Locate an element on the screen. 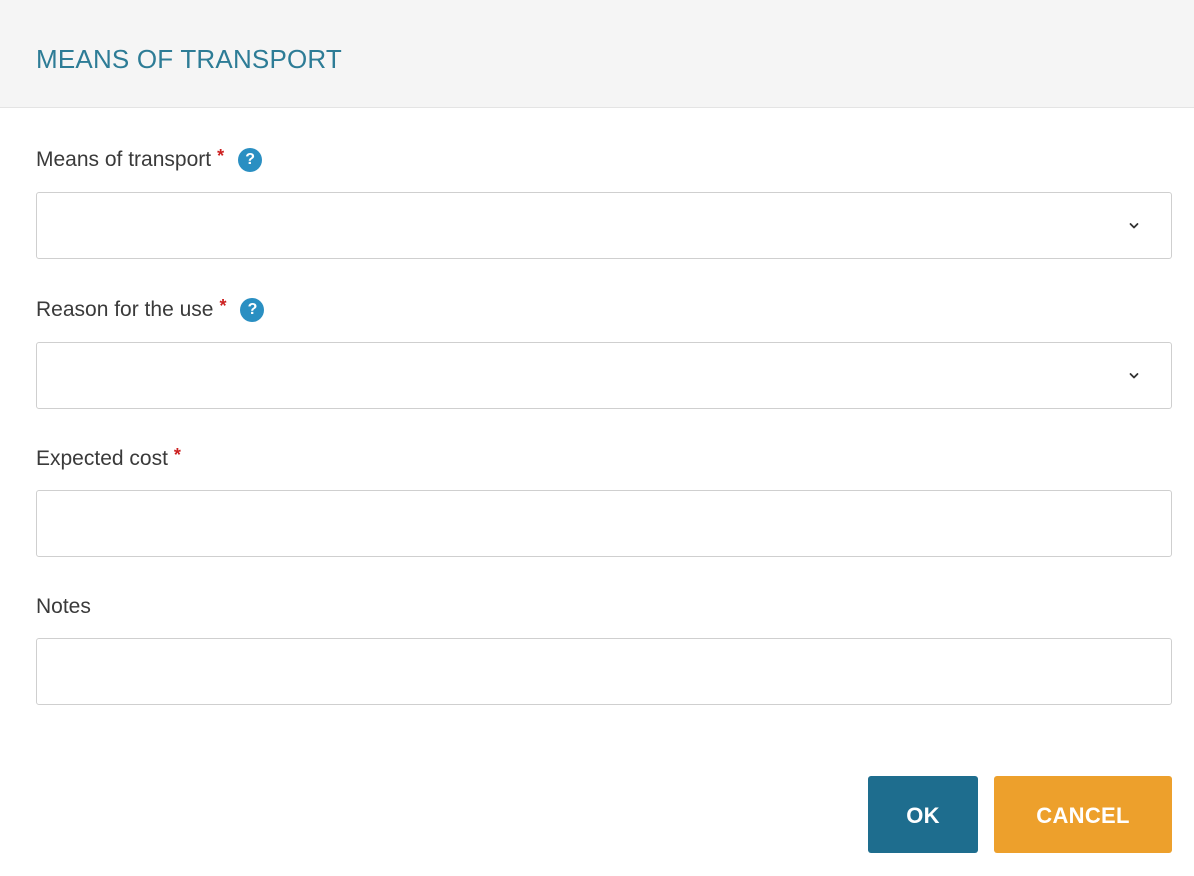  reason-for-use-label: Reason for the use * ? is located at coordinates (150, 310).